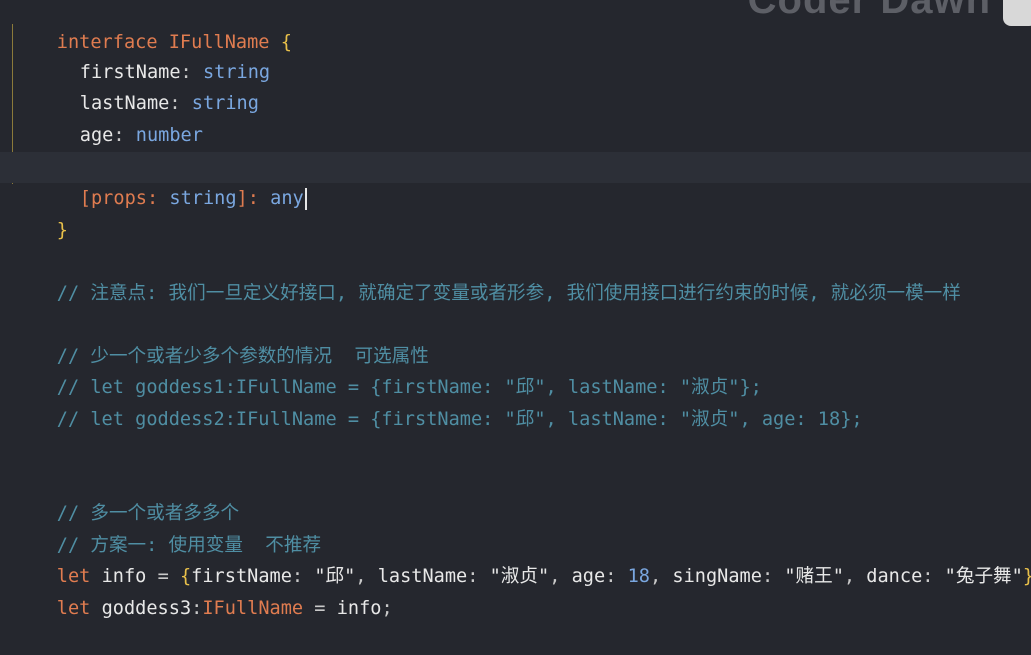  I want to click on brace: }, so click(62, 230).